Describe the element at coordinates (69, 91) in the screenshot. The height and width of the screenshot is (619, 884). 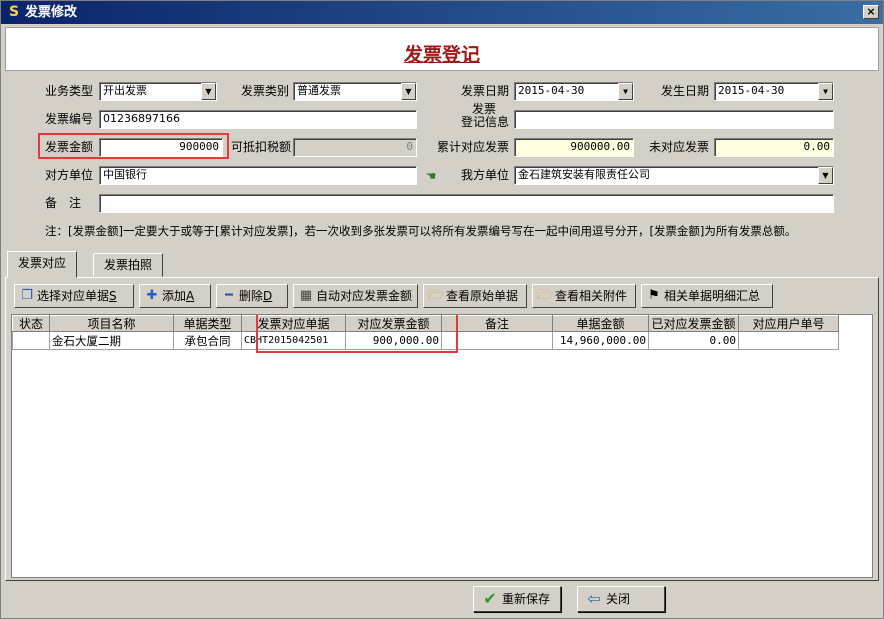
I see `business-type-label: 业务类型` at that location.